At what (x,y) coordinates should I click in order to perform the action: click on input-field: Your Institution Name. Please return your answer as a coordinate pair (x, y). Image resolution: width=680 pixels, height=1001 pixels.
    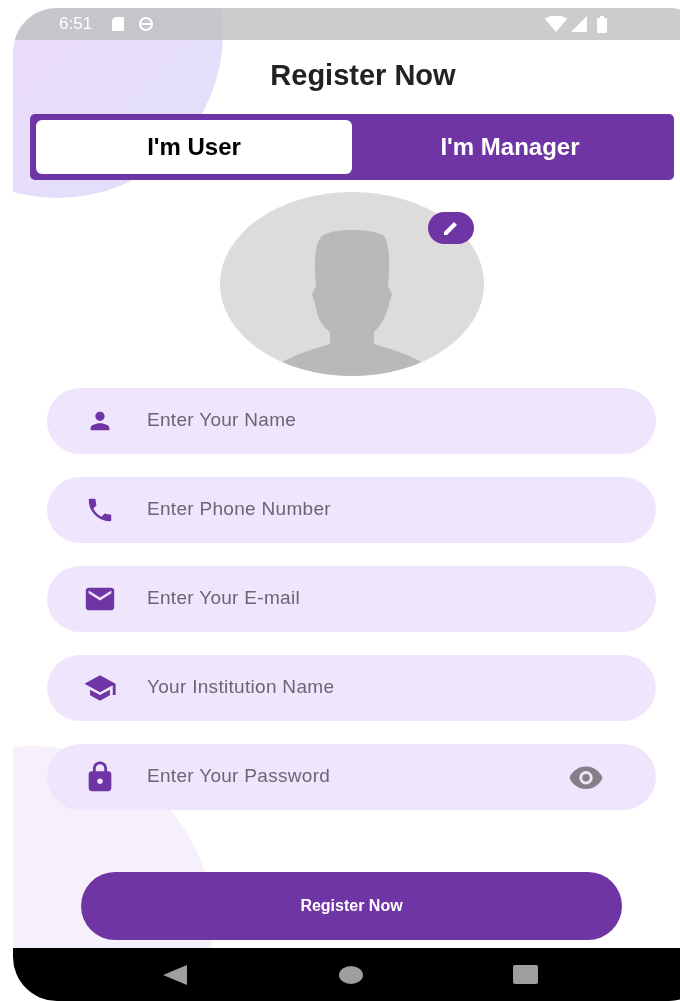
    Looking at the image, I should click on (351, 687).